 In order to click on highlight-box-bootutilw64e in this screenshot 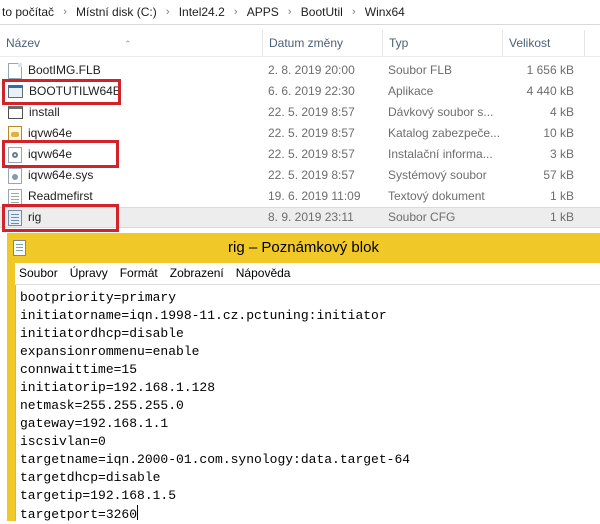, I will do `click(61, 92)`.